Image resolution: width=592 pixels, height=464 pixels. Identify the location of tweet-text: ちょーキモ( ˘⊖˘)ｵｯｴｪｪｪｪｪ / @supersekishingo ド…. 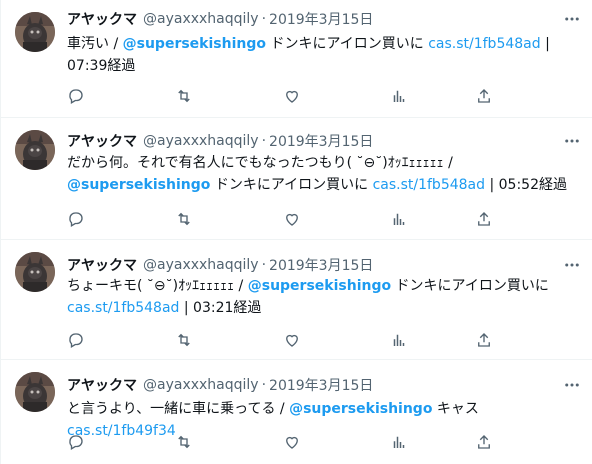
(317, 297).